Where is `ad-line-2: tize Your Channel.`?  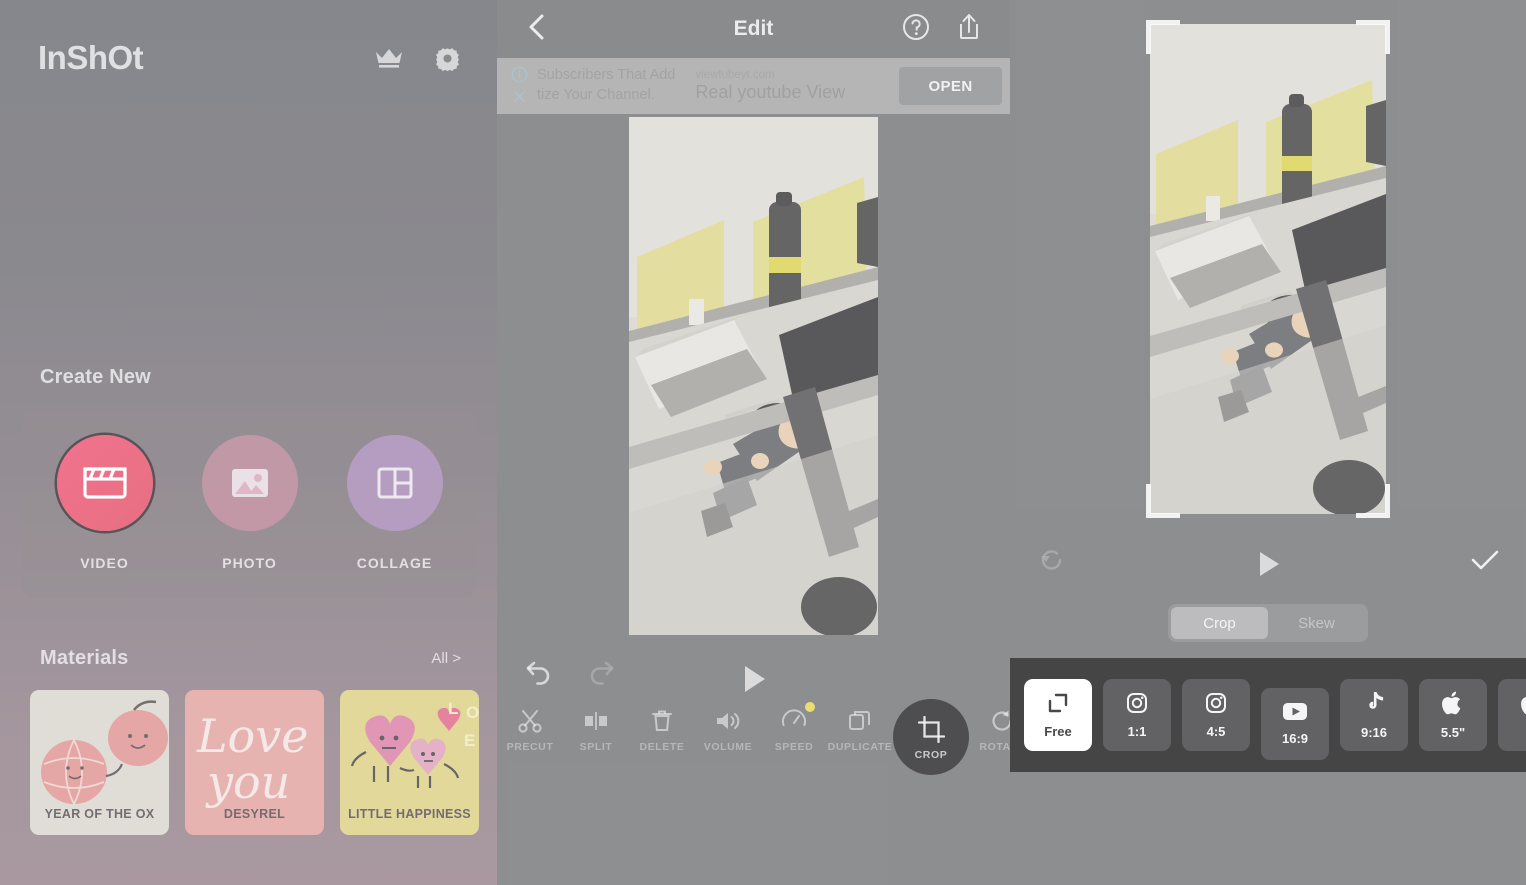 ad-line-2: tize Your Channel. is located at coordinates (596, 95).